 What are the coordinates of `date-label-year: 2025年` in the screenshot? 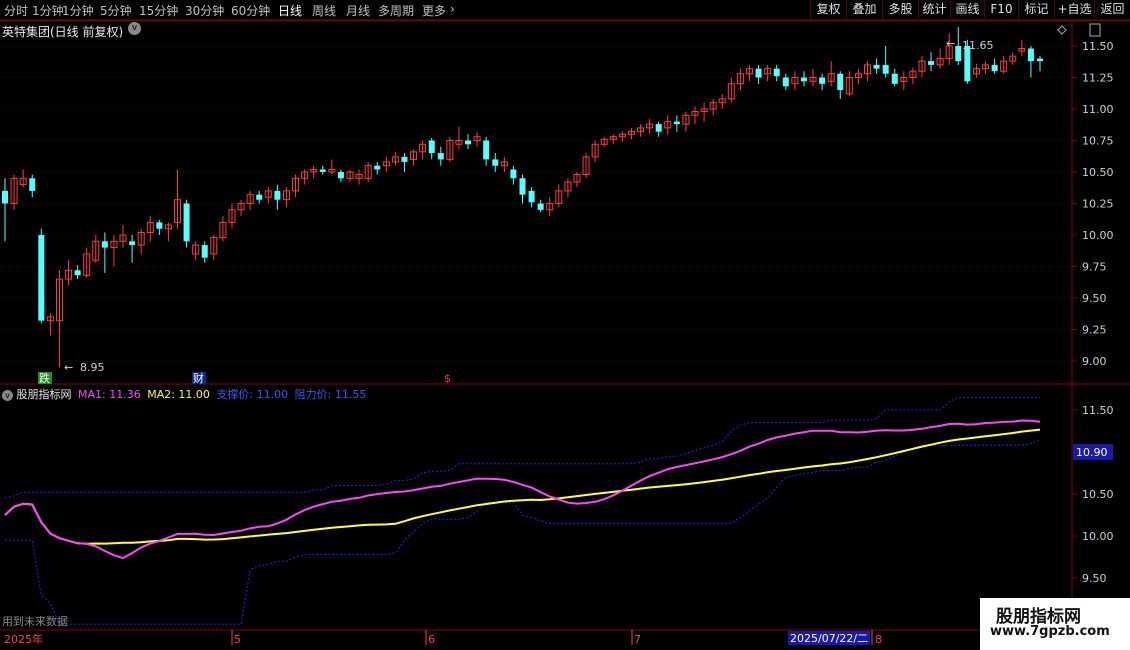 It's located at (23, 639).